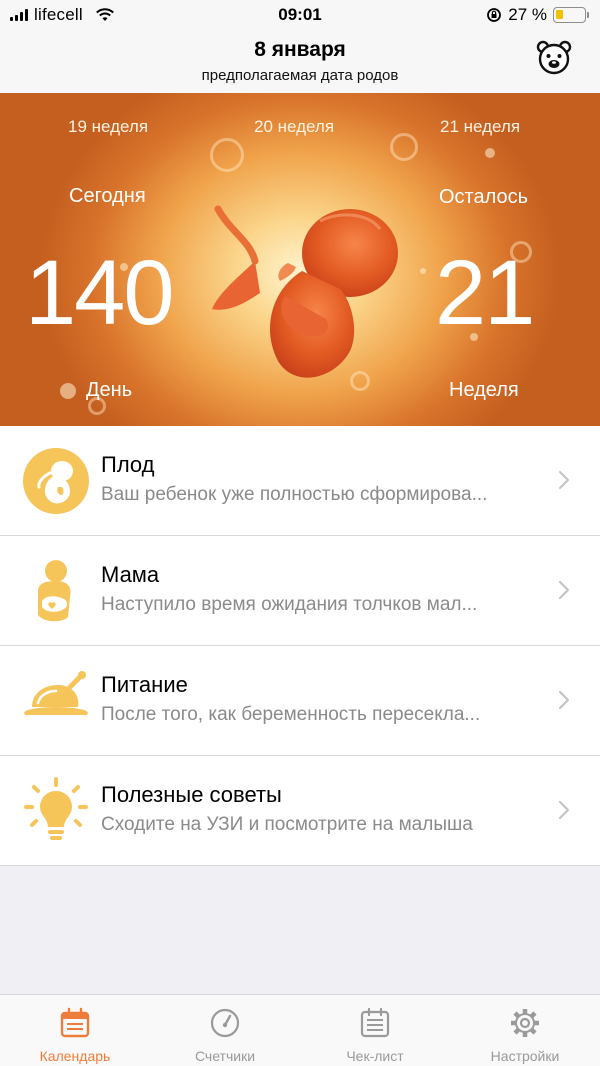 The image size is (600, 1066). I want to click on rotation-lock-icon, so click(494, 15).